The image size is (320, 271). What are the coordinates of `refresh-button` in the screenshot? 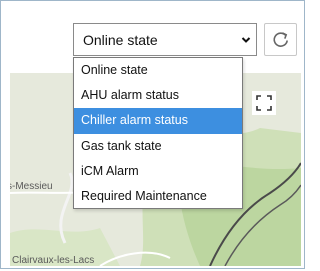 It's located at (280, 39).